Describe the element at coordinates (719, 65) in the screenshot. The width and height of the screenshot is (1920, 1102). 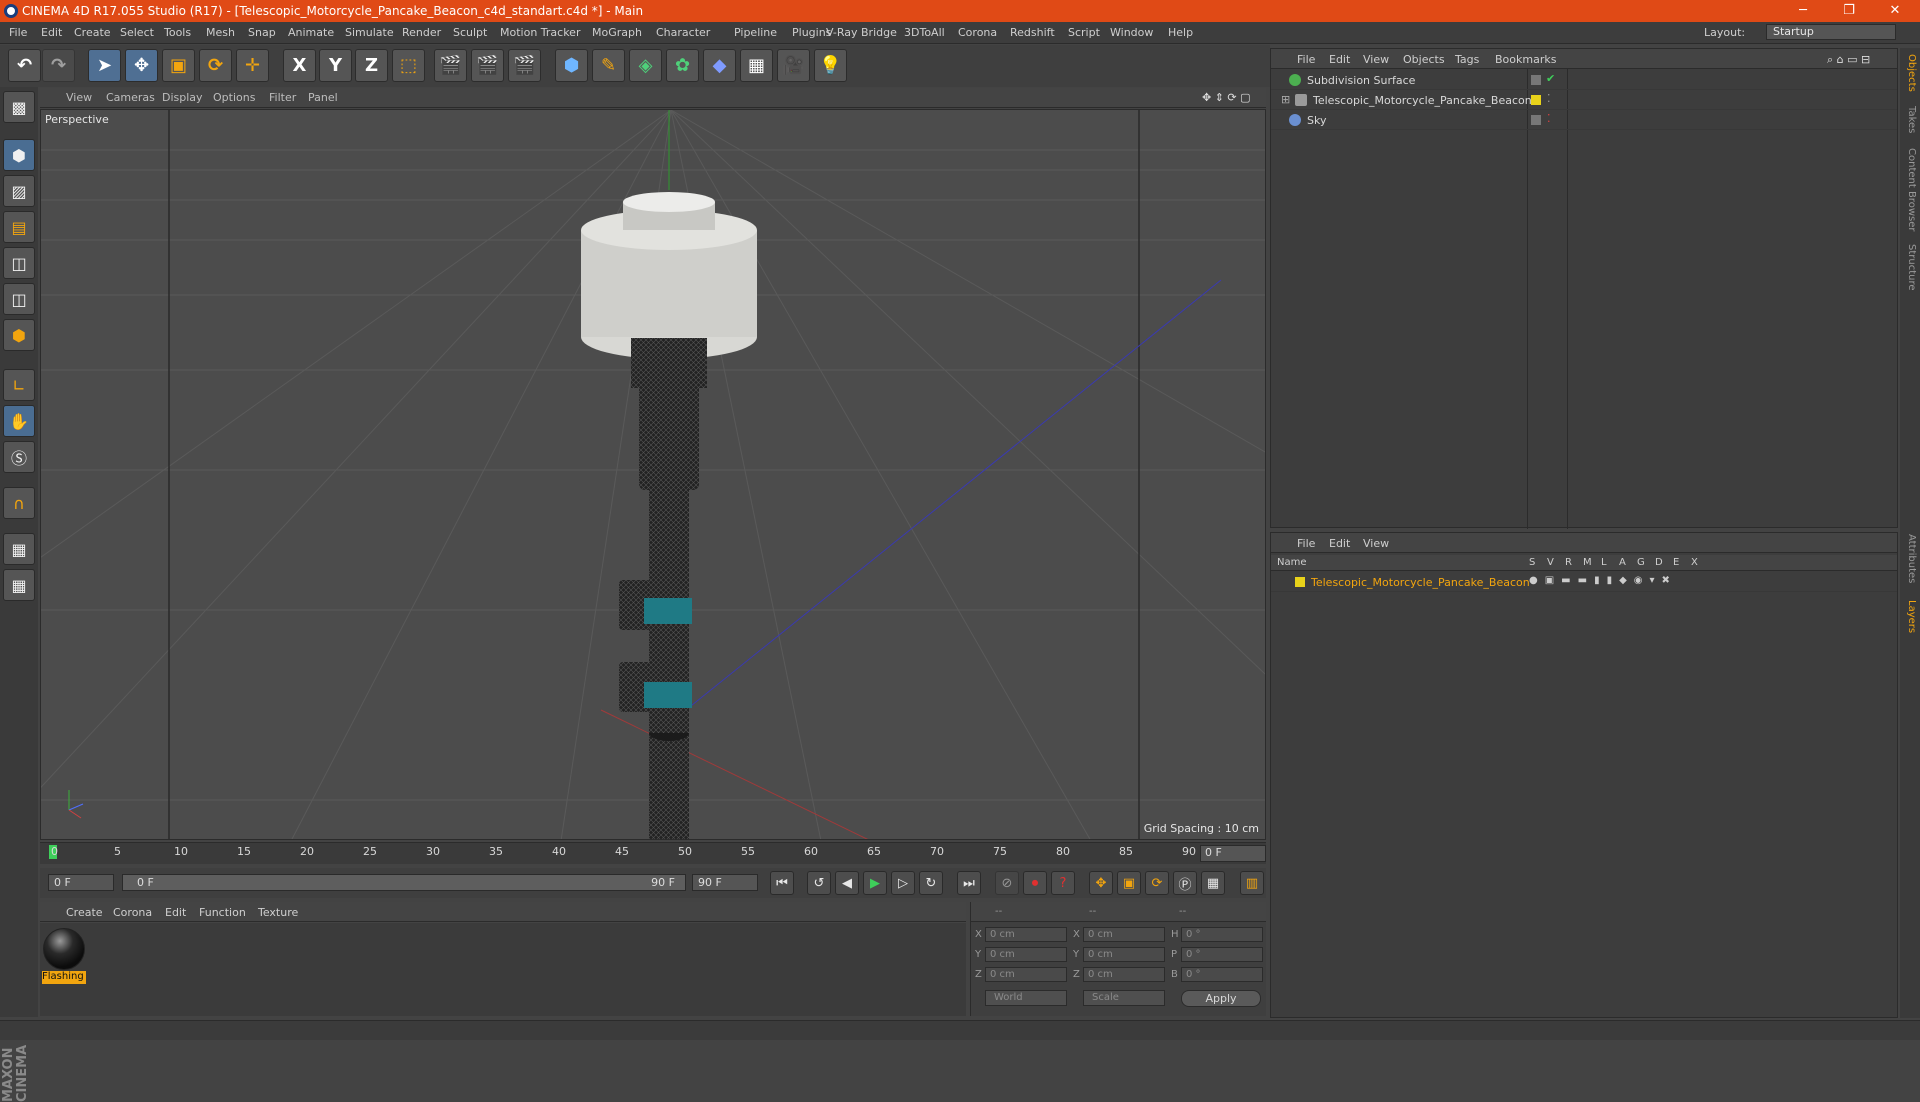
I see `deformer-icon: ◆` at that location.